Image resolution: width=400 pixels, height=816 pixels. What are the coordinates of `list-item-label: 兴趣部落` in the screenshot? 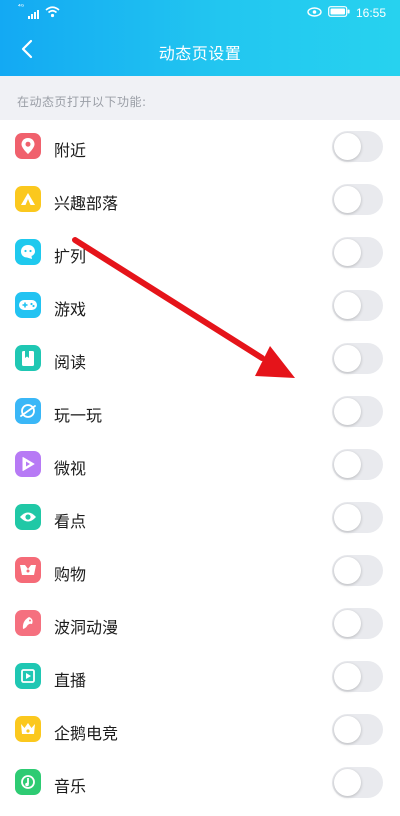 It's located at (86, 203).